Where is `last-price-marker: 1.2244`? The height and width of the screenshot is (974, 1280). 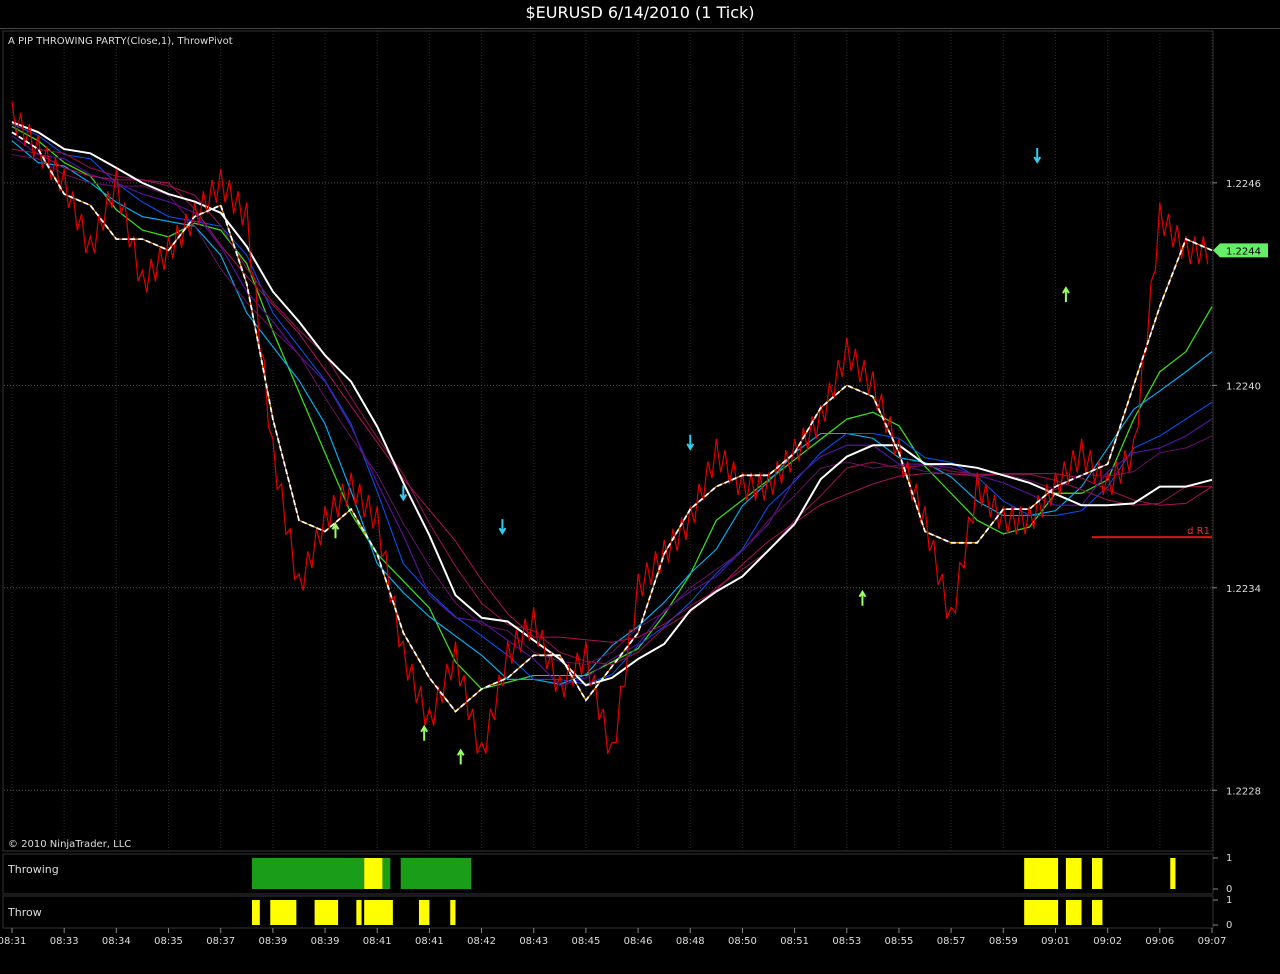 last-price-marker: 1.2244 is located at coordinates (1240, 250).